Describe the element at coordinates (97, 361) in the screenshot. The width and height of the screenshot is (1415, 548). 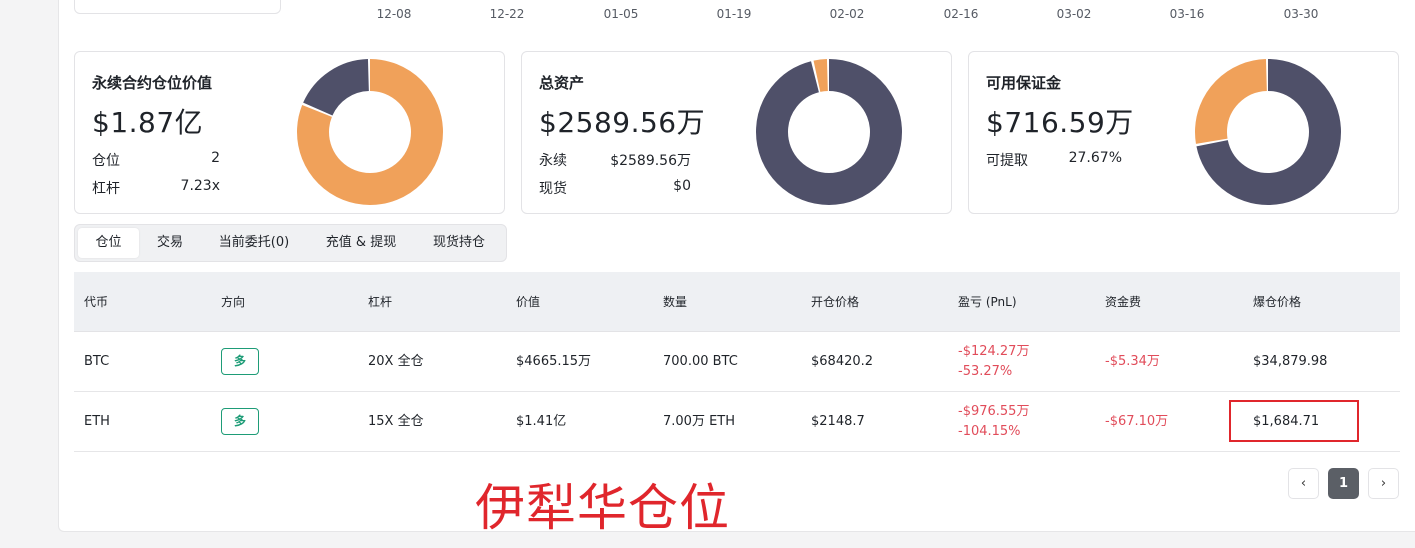
I see `cell-token: BTC` at that location.